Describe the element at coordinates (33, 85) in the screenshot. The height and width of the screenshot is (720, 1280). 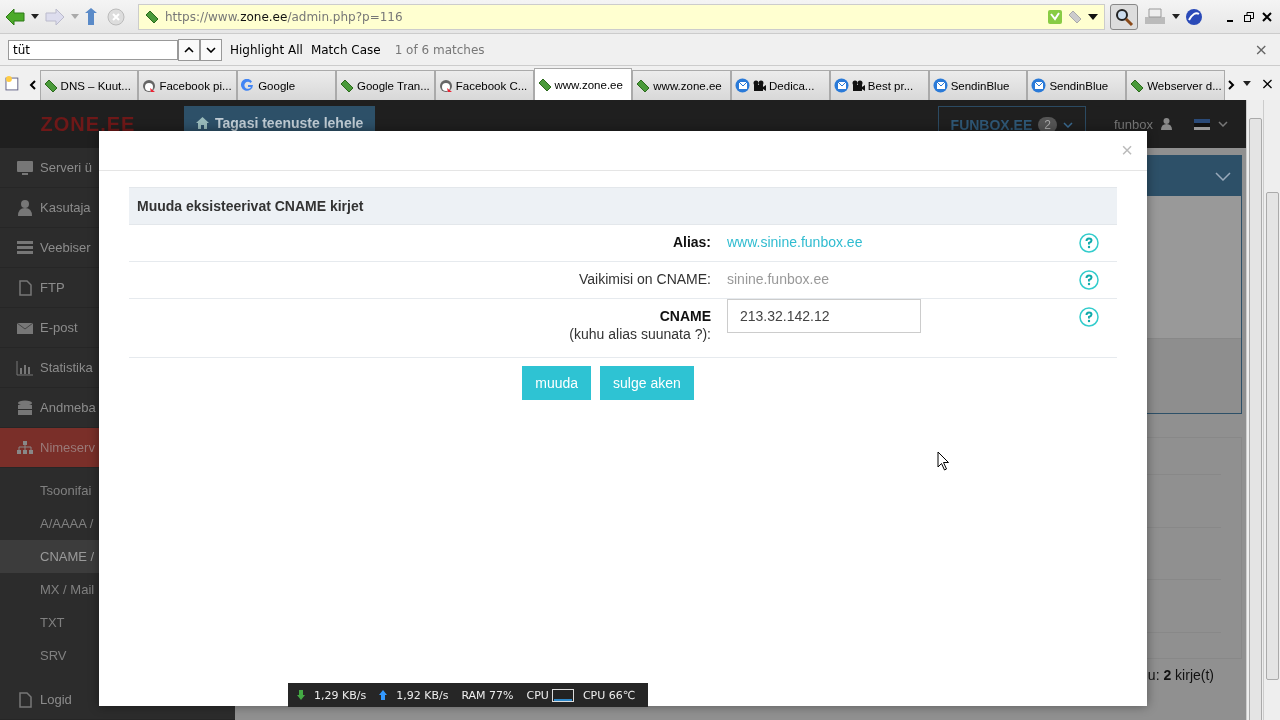
I see `chevron-left-icon` at that location.